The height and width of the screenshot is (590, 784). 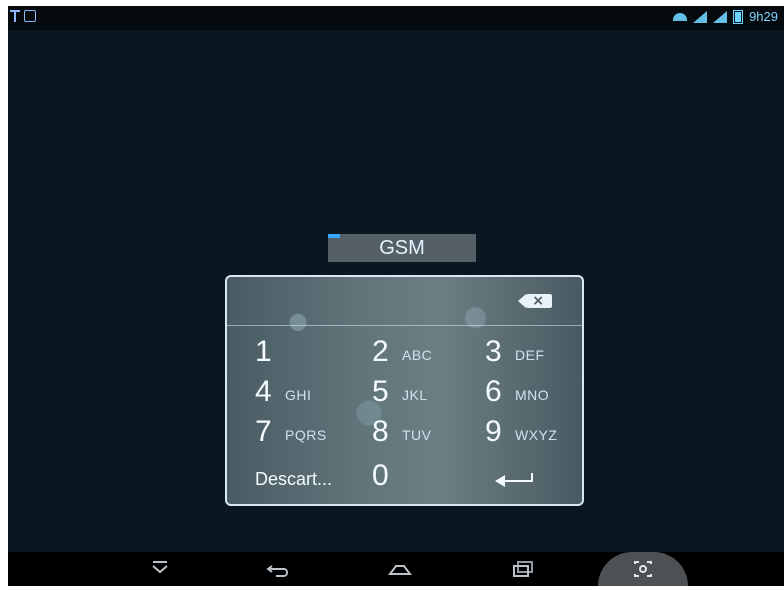 I want to click on key-number: 2, so click(x=380, y=351).